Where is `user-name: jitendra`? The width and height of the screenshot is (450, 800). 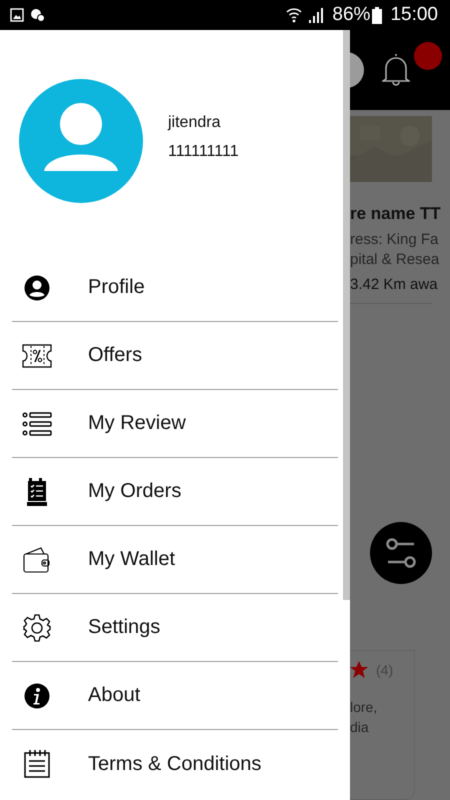 user-name: jitendra is located at coordinates (195, 123).